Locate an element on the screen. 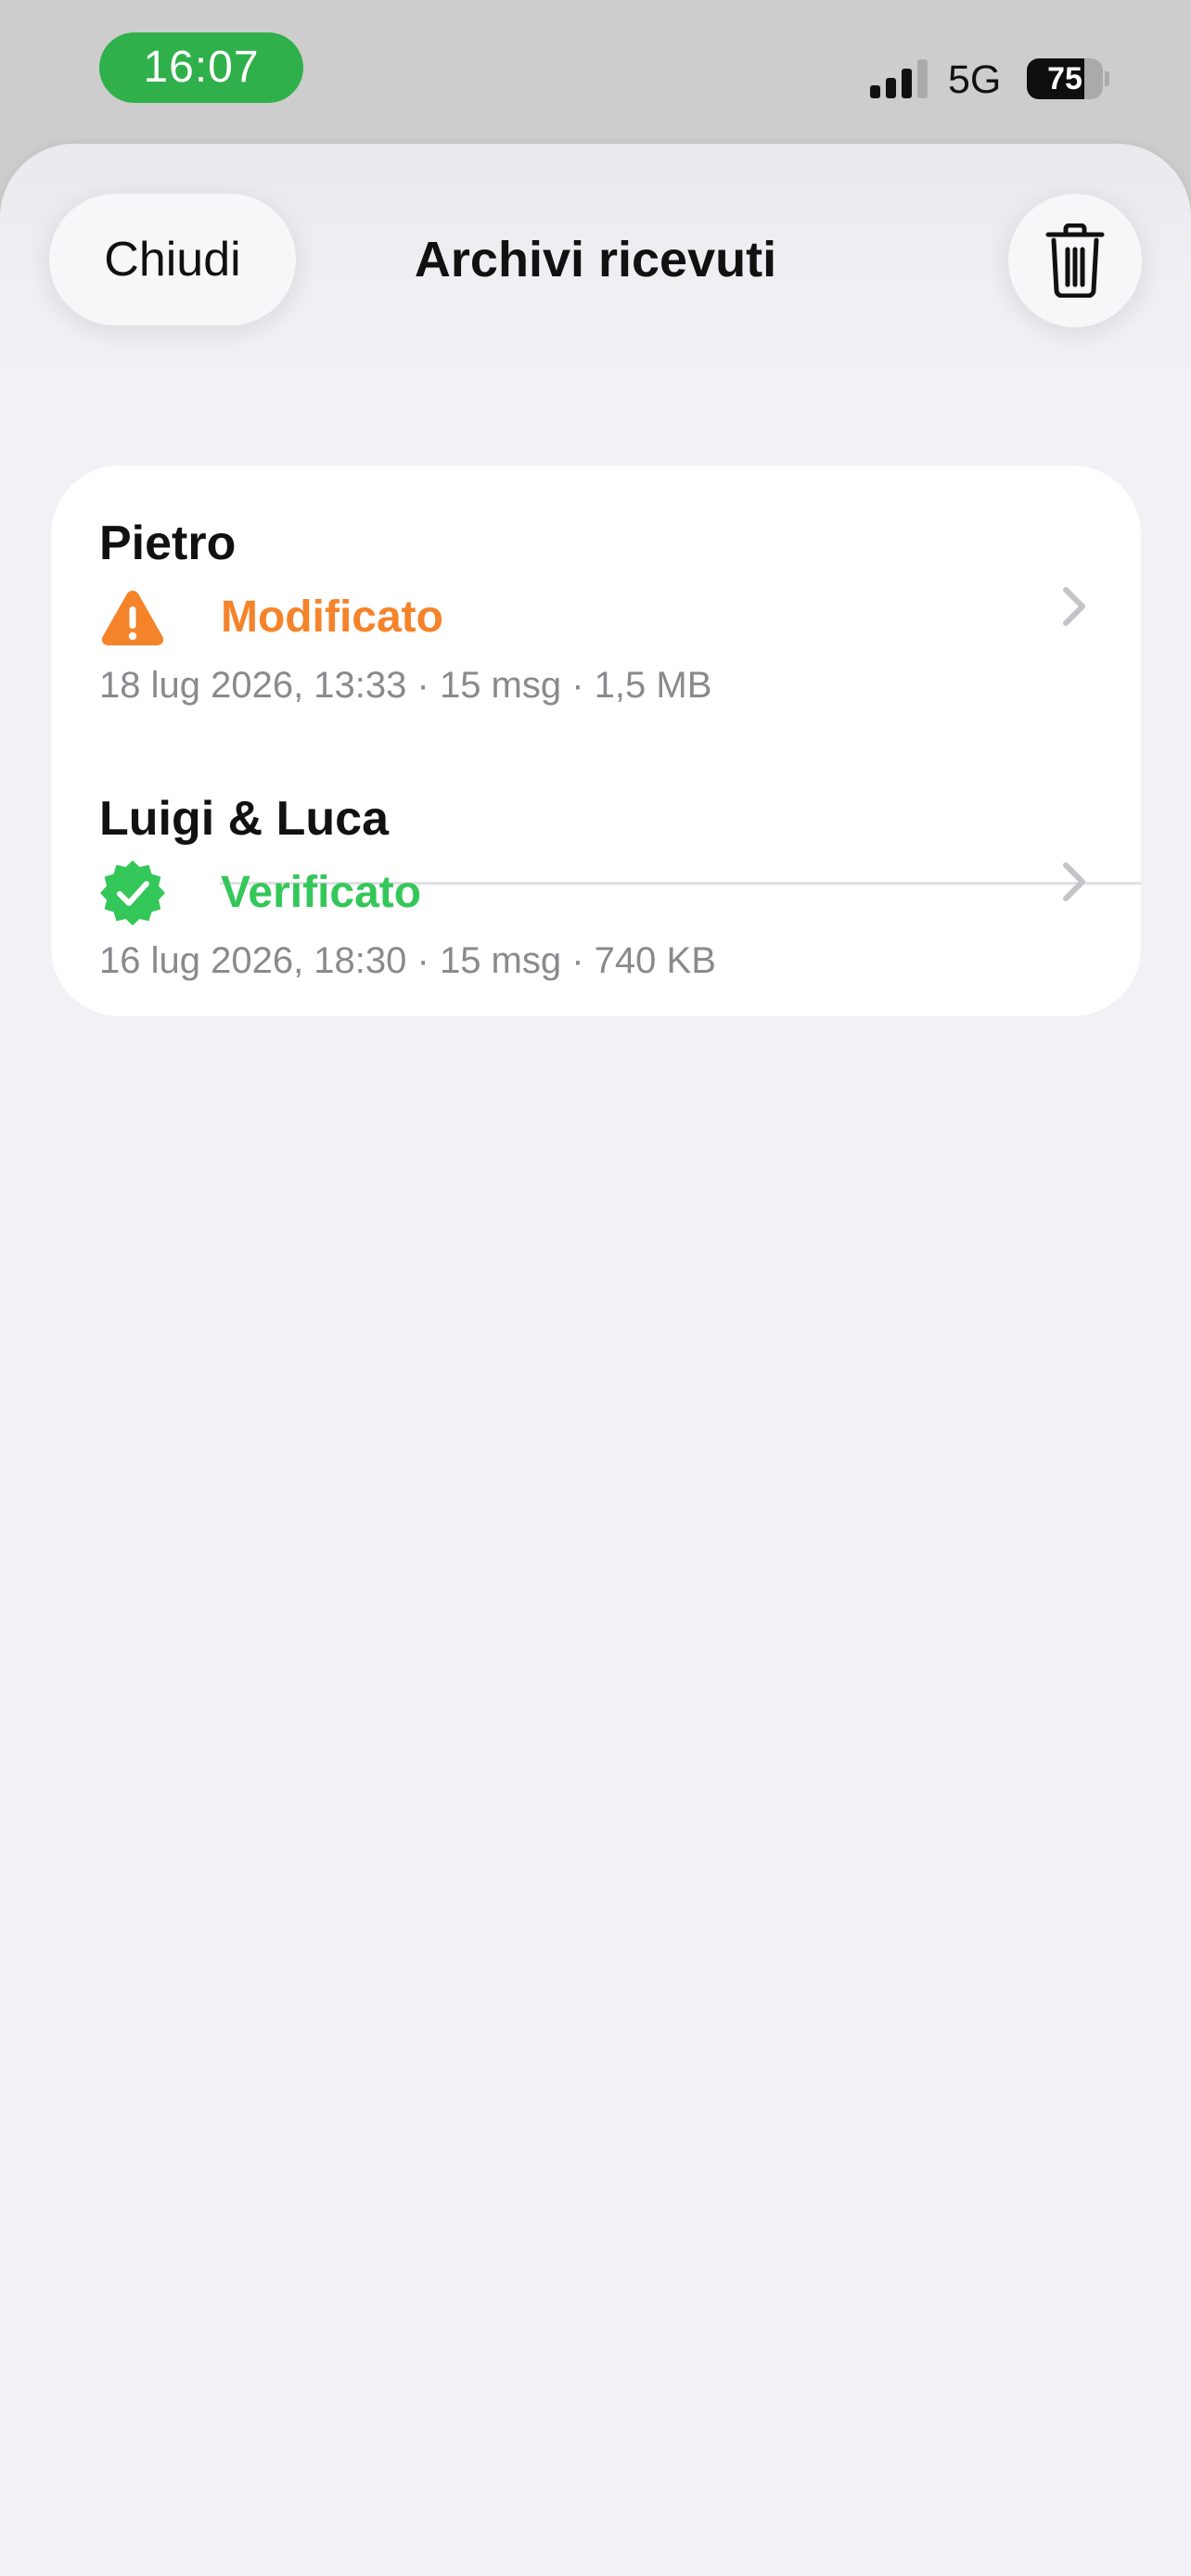 This screenshot has height=2576, width=1191. status-bar: 16:07 5G 75 is located at coordinates (595, 69).